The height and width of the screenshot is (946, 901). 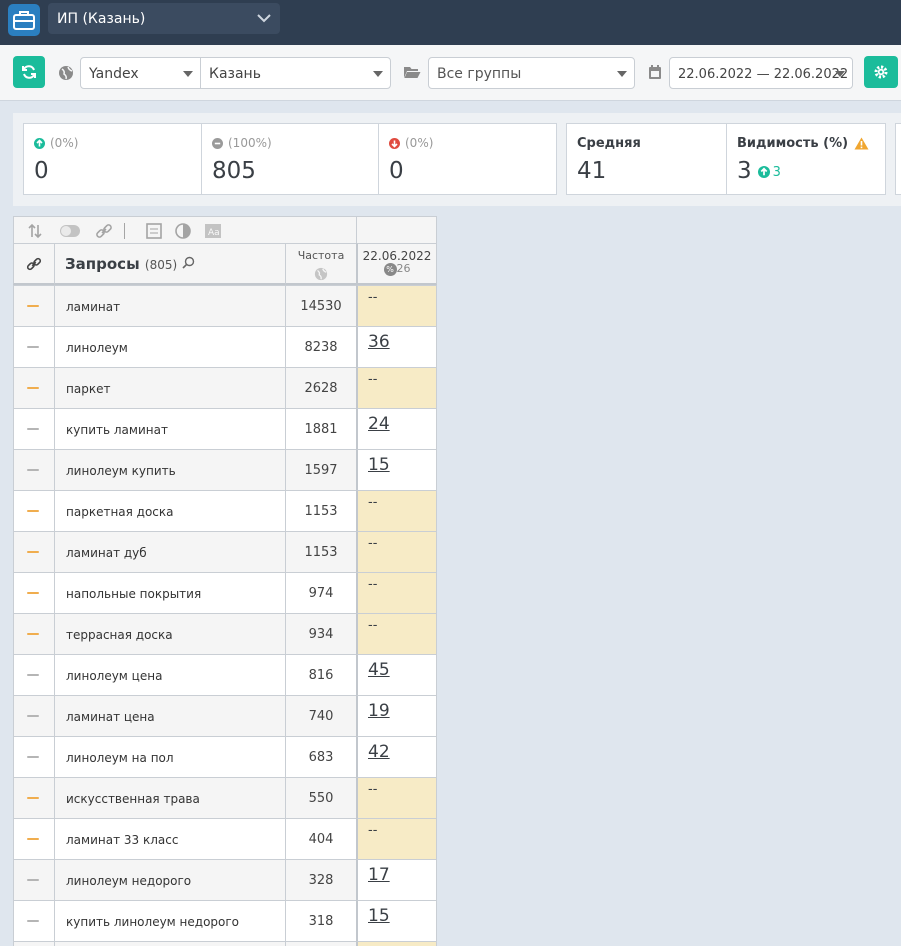 I want to click on table-row: искусственная трава 550 --, so click(x=225, y=798).